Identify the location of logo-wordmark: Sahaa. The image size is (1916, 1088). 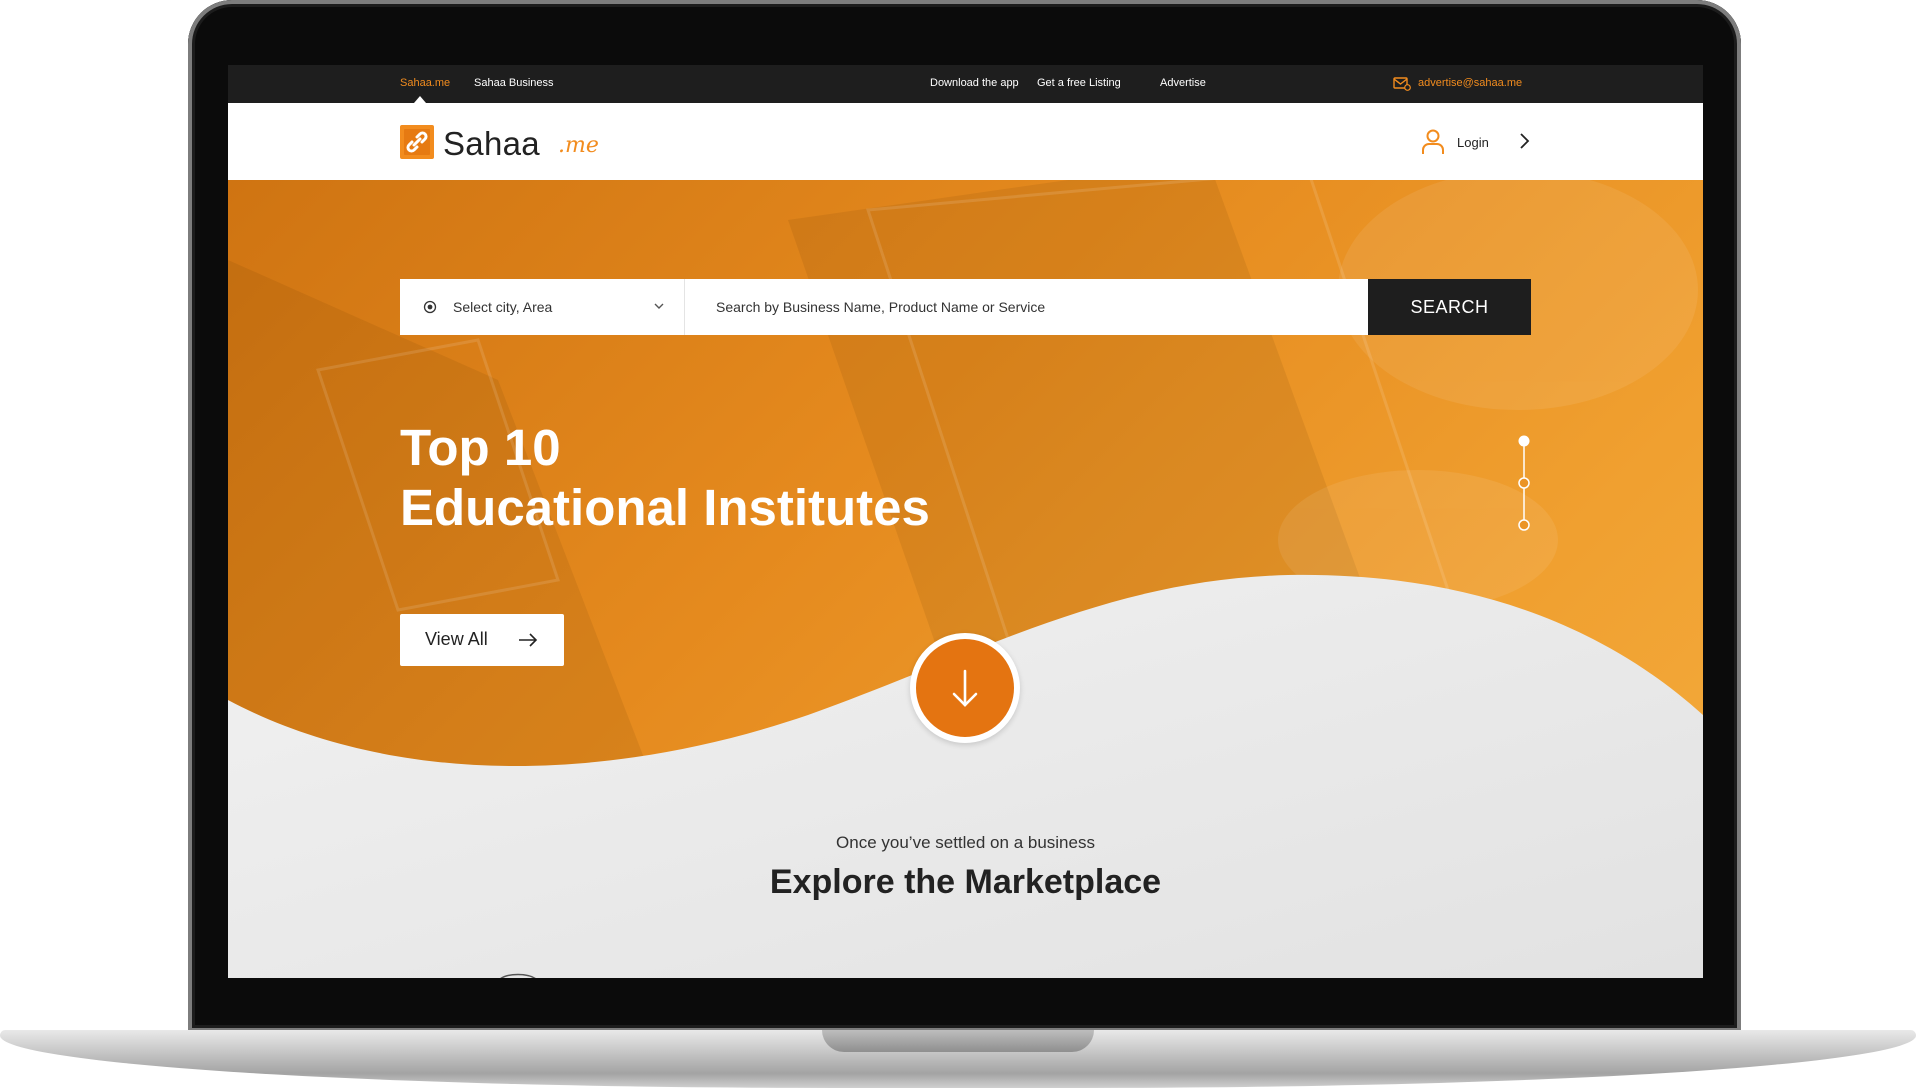
(491, 143).